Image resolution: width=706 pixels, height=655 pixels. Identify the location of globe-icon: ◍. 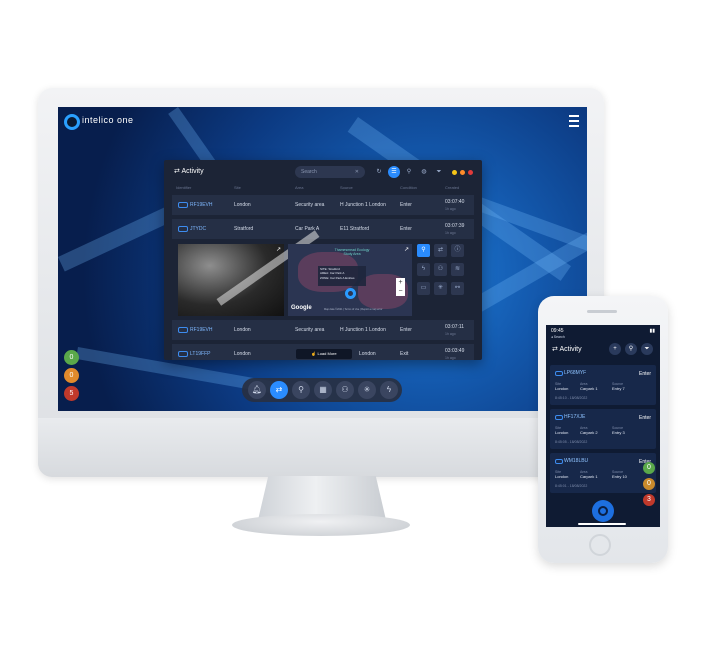
(424, 172).